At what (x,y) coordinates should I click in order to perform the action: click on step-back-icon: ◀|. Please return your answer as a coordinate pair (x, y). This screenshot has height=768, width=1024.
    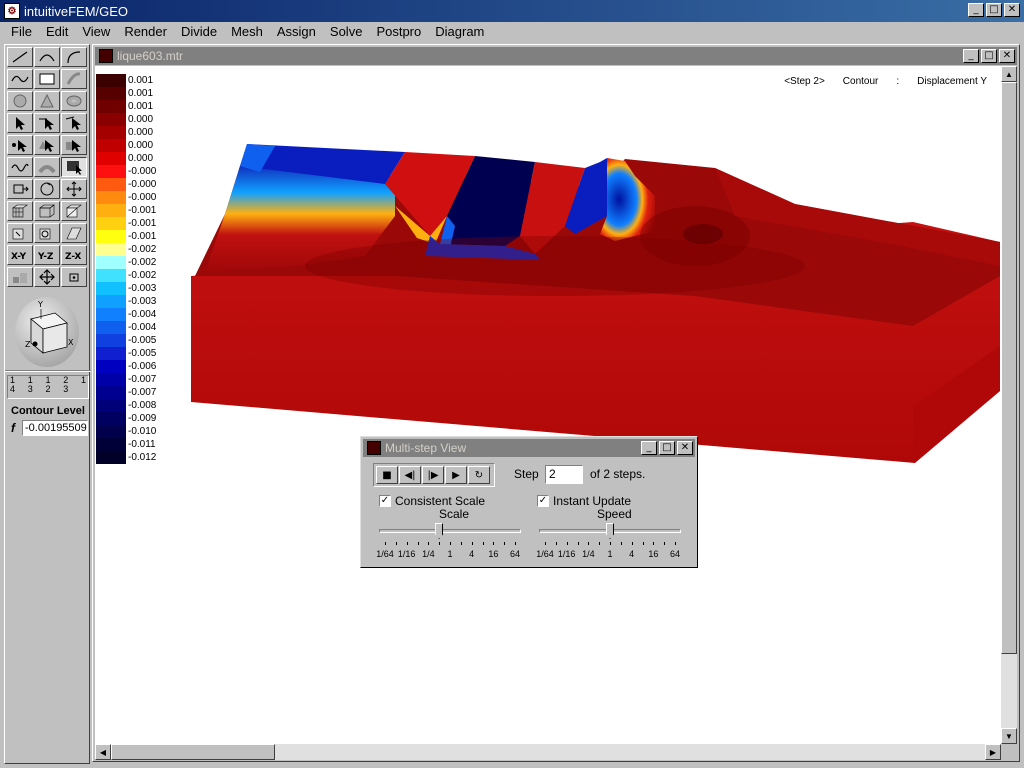
    Looking at the image, I should click on (410, 475).